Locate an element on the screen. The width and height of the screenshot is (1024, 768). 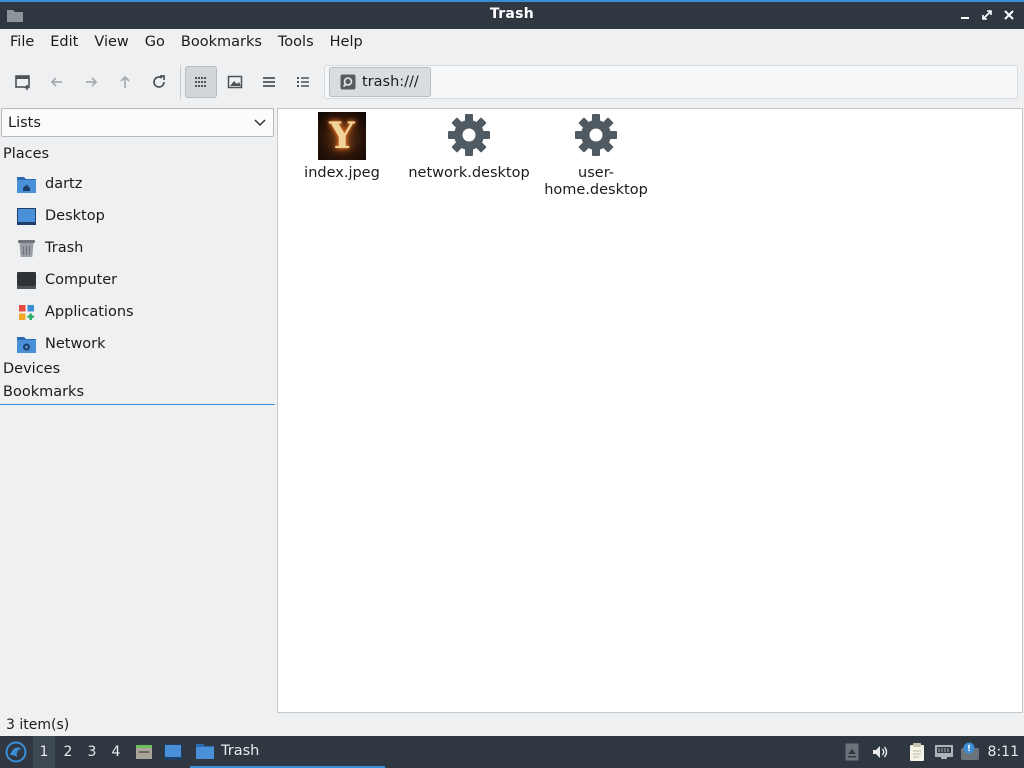
notification-icon is located at coordinates (970, 751).